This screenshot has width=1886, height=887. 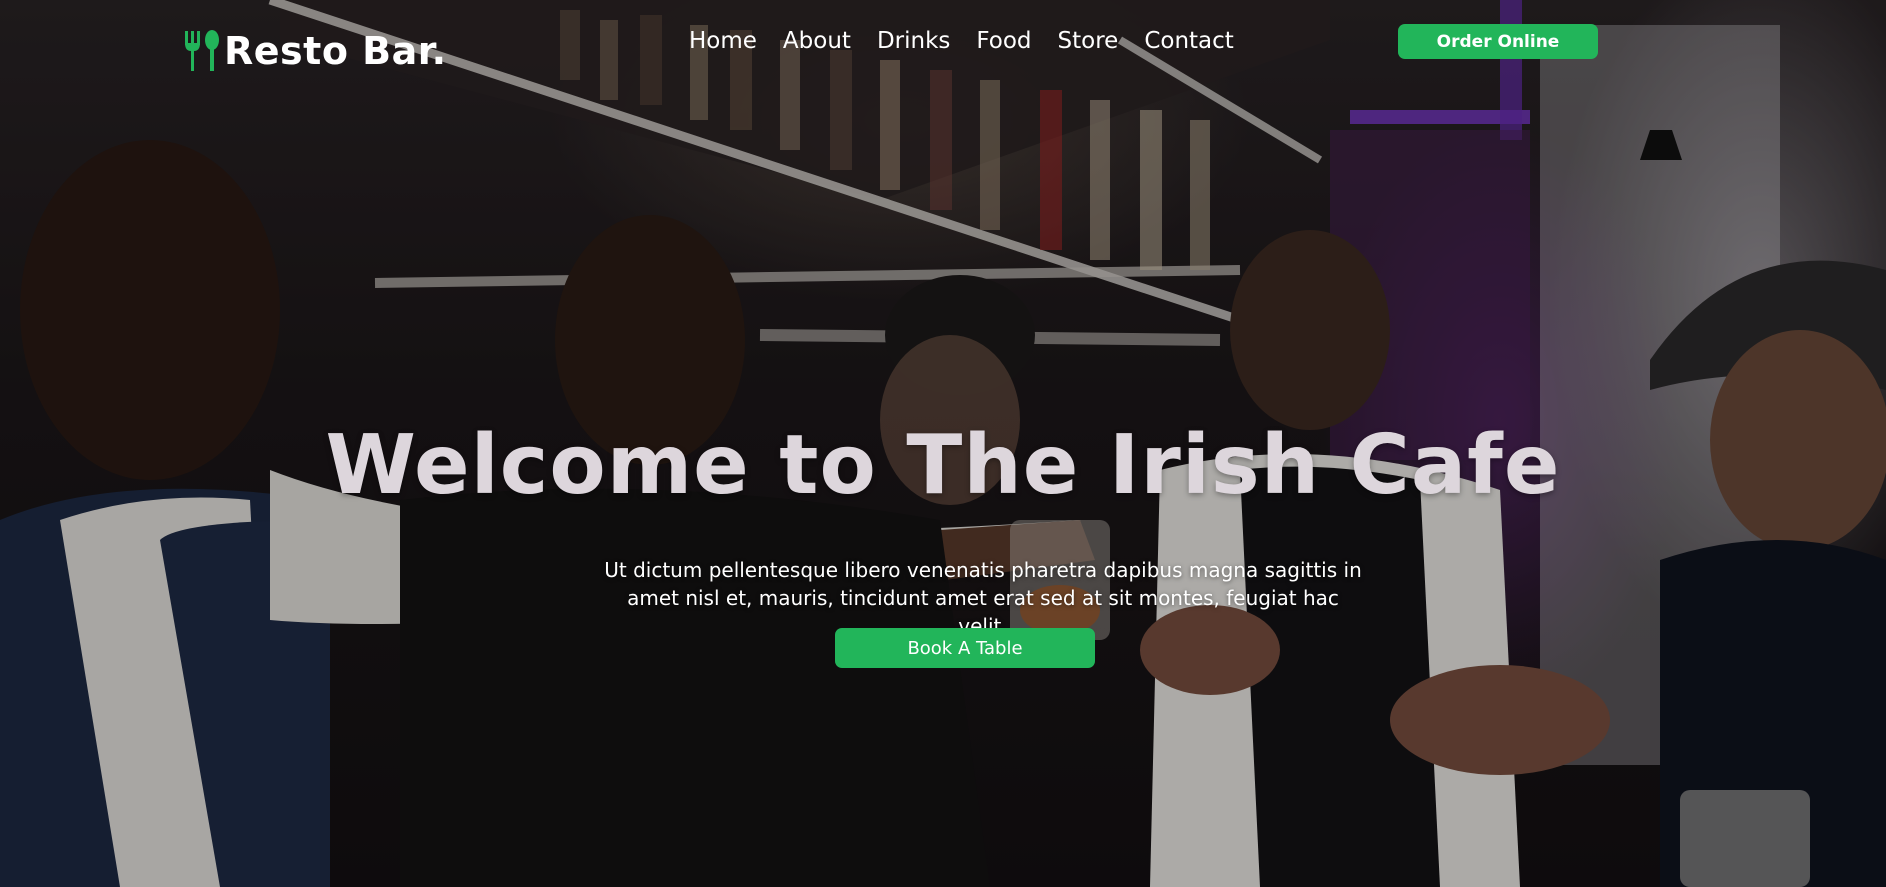 What do you see at coordinates (335, 51) in the screenshot?
I see `brand-name: Resto Bar.` at bounding box center [335, 51].